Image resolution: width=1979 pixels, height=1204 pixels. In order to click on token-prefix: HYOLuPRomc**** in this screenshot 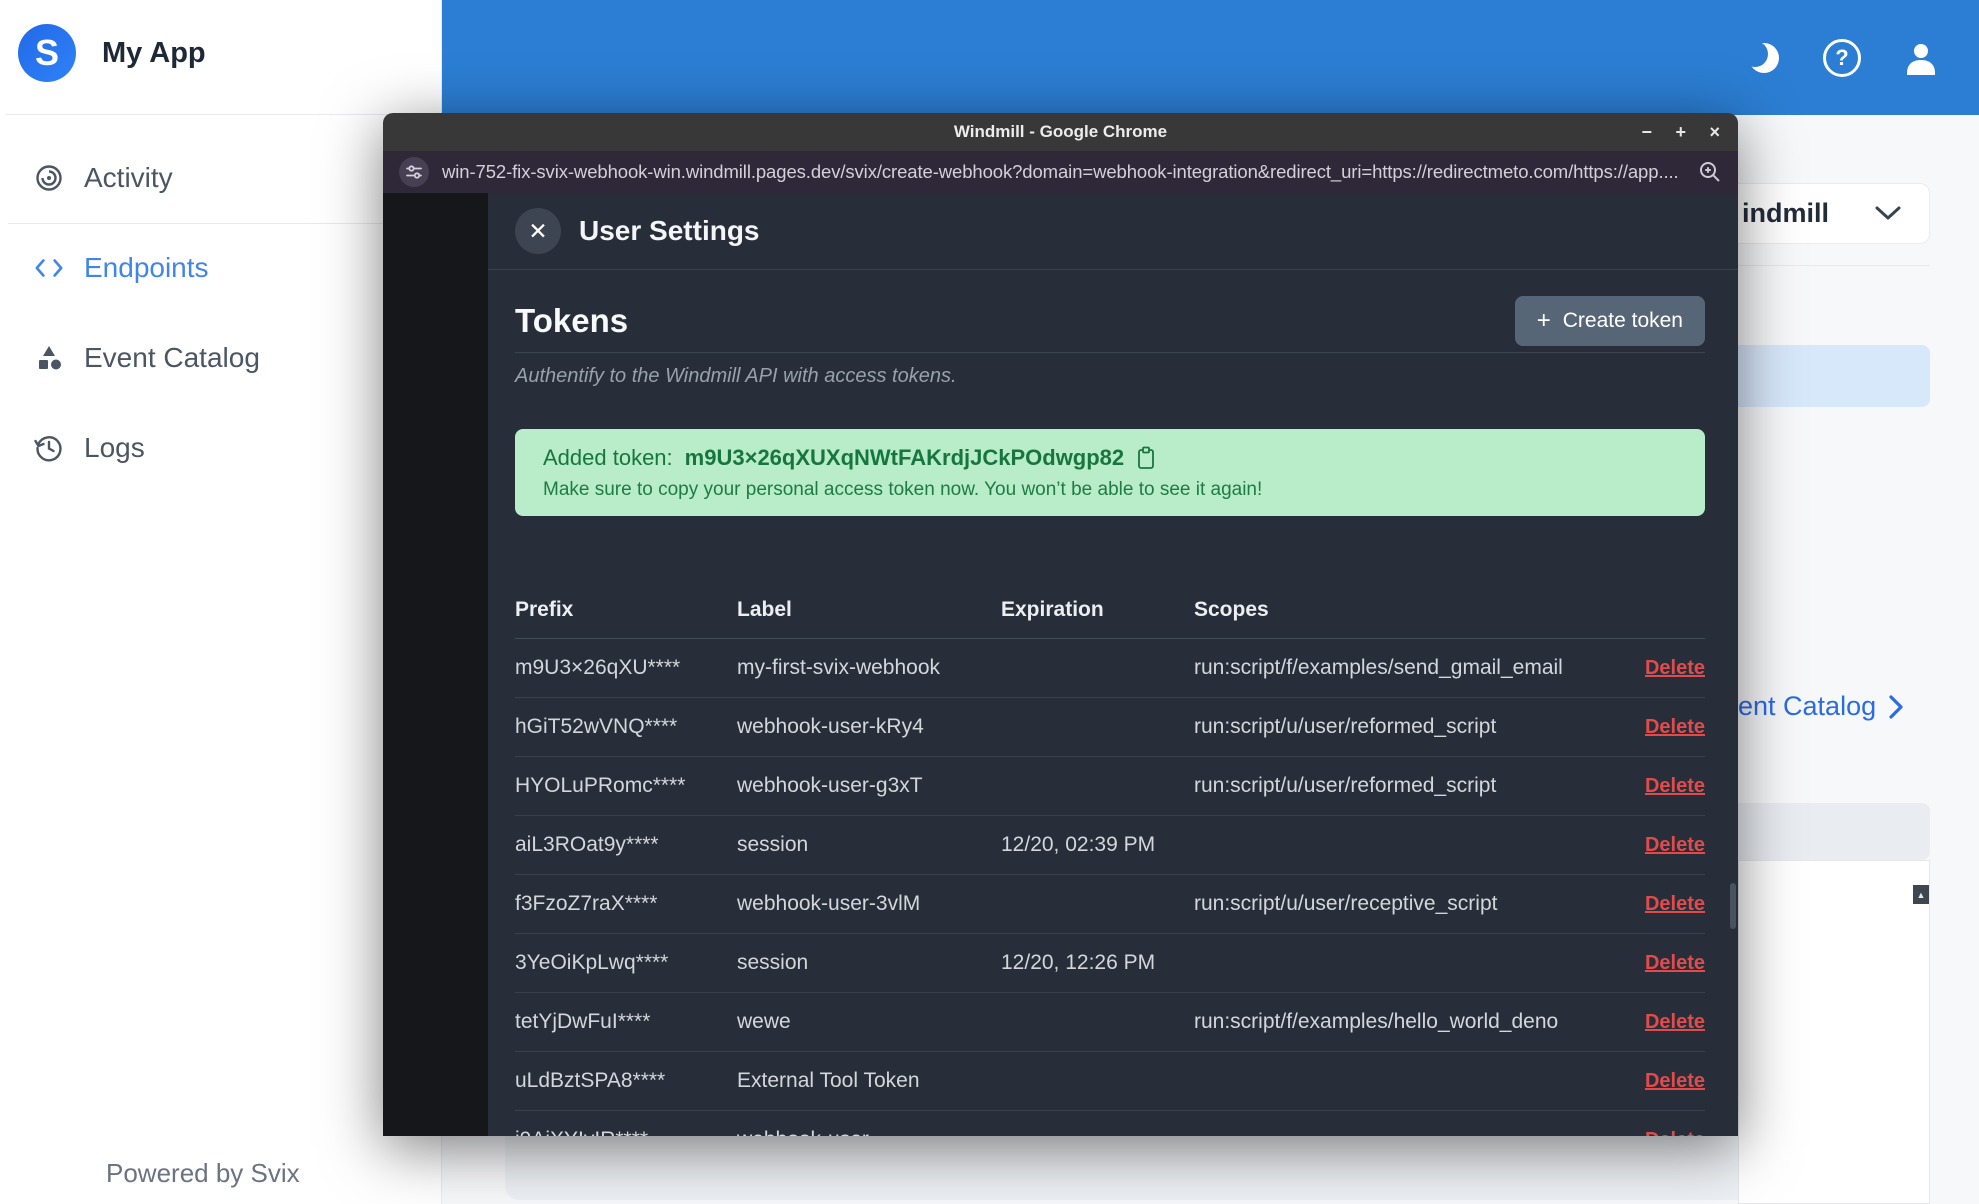, I will do `click(626, 786)`.